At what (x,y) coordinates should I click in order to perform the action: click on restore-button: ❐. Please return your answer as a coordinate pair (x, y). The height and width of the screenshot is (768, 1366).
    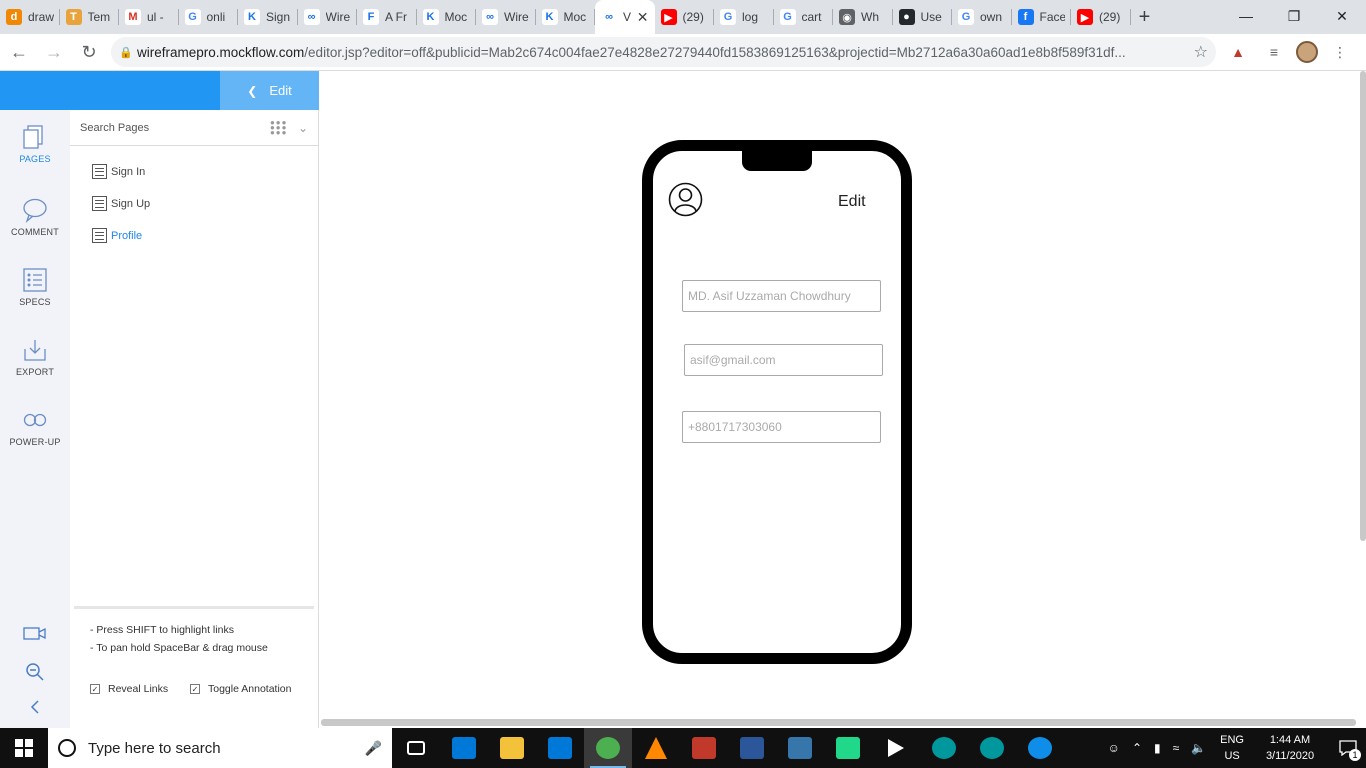
    Looking at the image, I should click on (1294, 16).